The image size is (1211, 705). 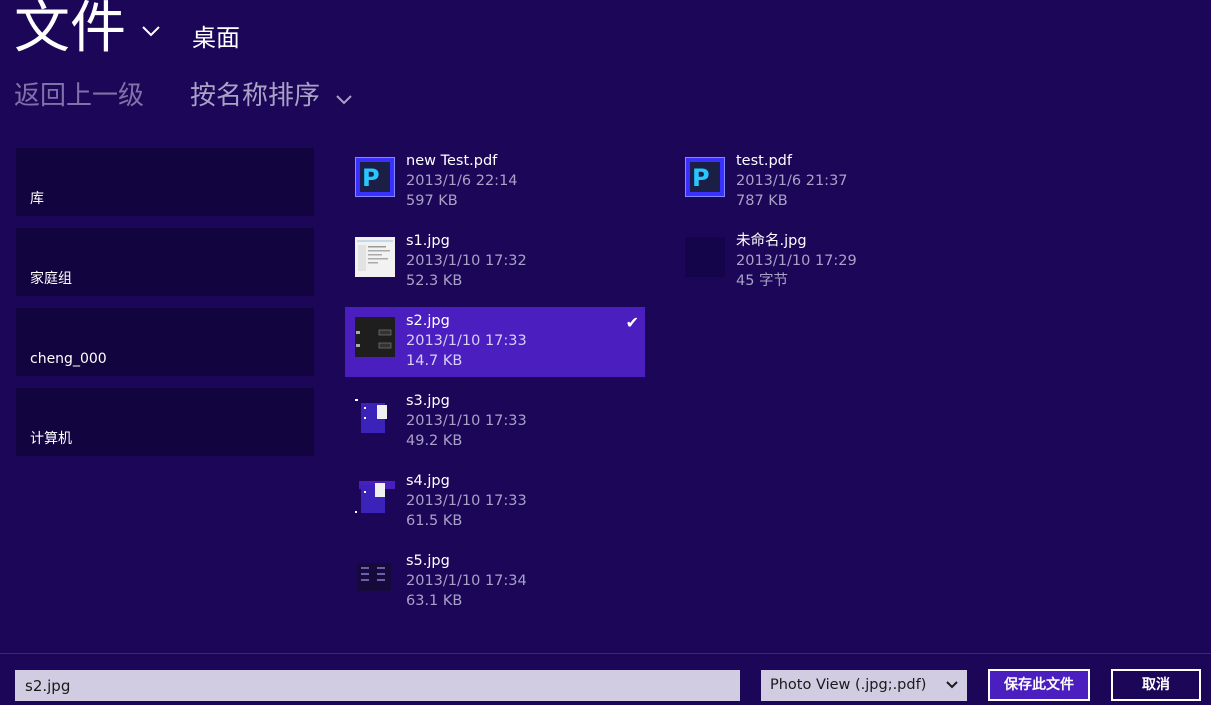 I want to click on file-size: 45 字节, so click(x=762, y=281).